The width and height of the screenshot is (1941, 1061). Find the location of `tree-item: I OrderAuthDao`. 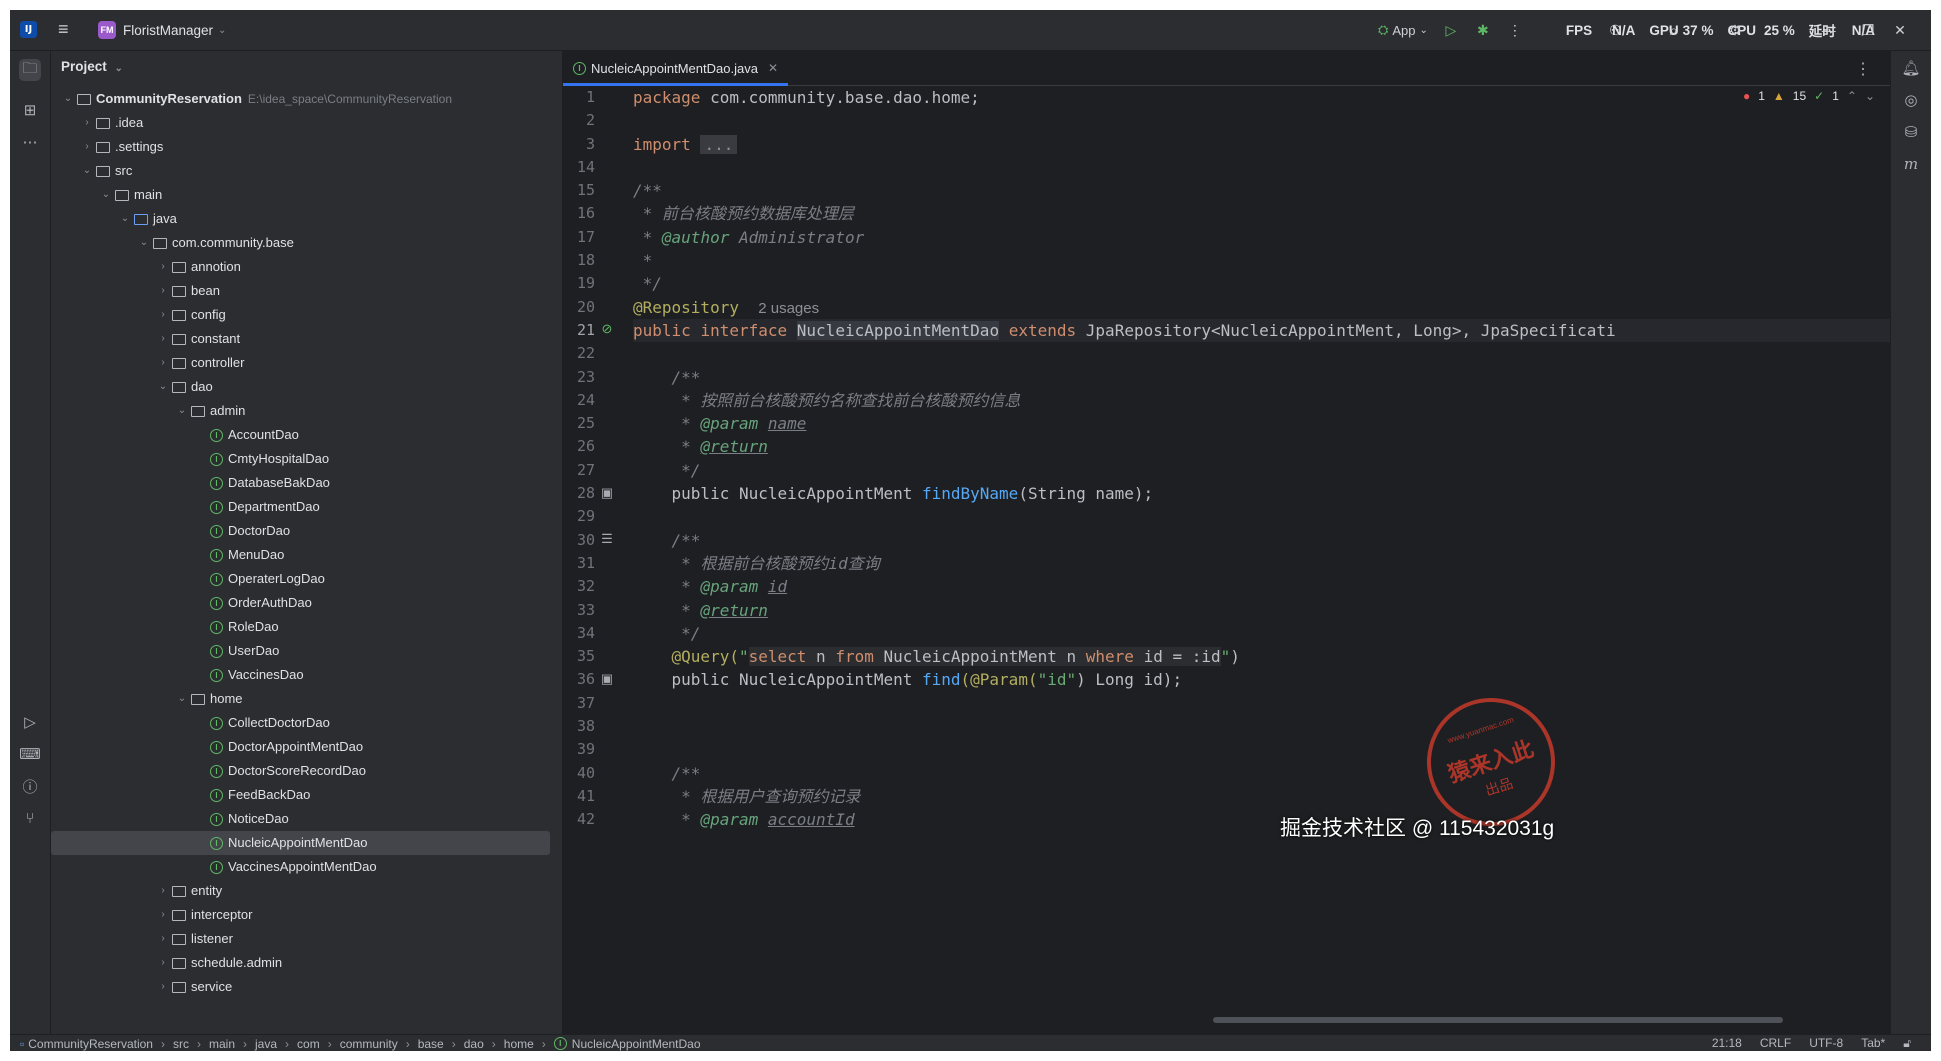

tree-item: I OrderAuthDao is located at coordinates (306, 603).